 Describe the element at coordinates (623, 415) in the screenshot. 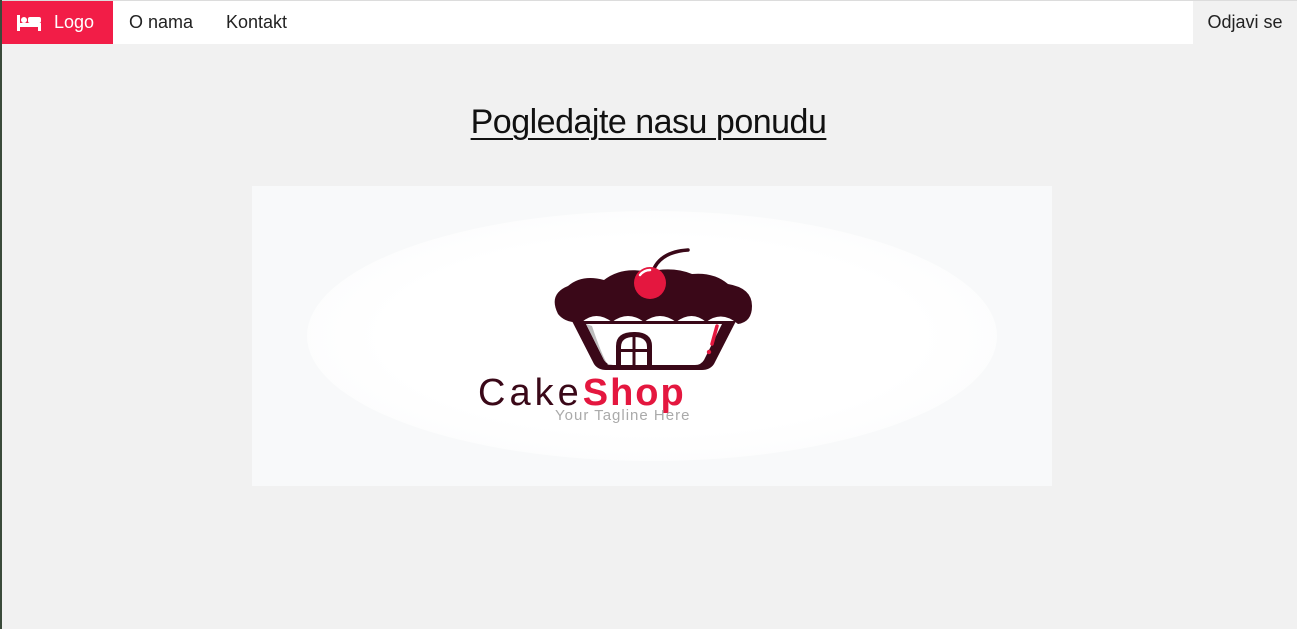

I see `brand-tagline: Your Tagline Here` at that location.